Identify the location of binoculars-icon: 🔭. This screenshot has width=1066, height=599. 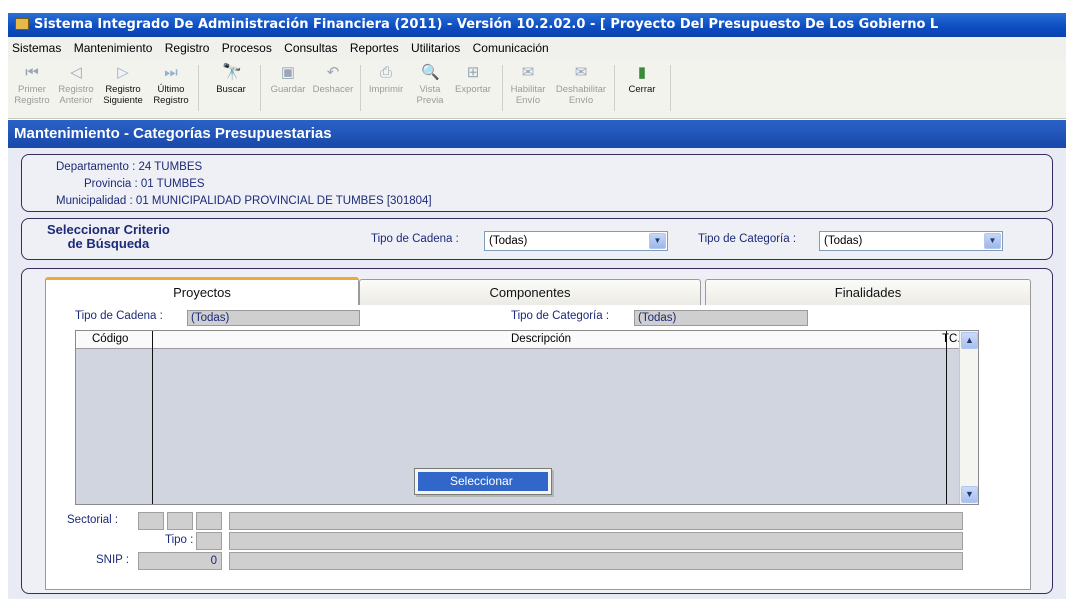
(232, 72).